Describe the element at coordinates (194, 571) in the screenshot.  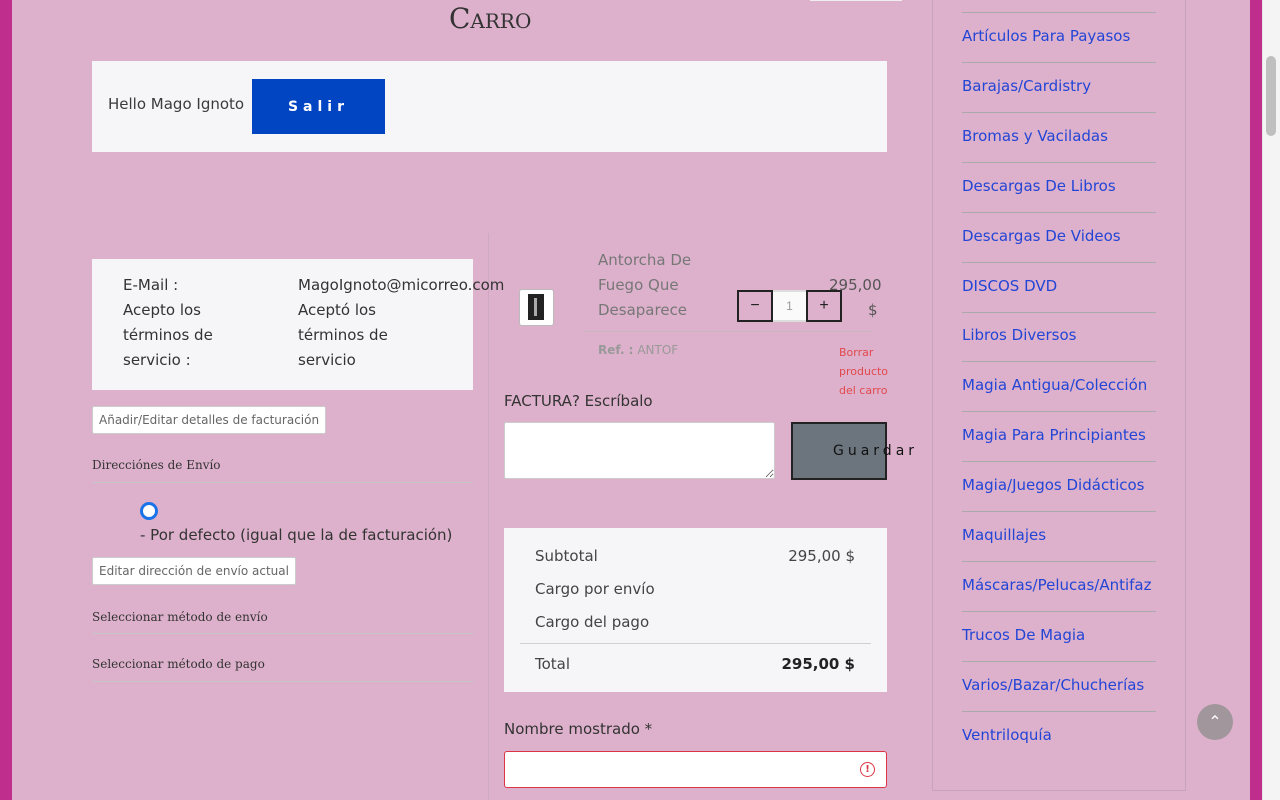
I see `edit-shipping-button: Editar dirección de envío actual` at that location.